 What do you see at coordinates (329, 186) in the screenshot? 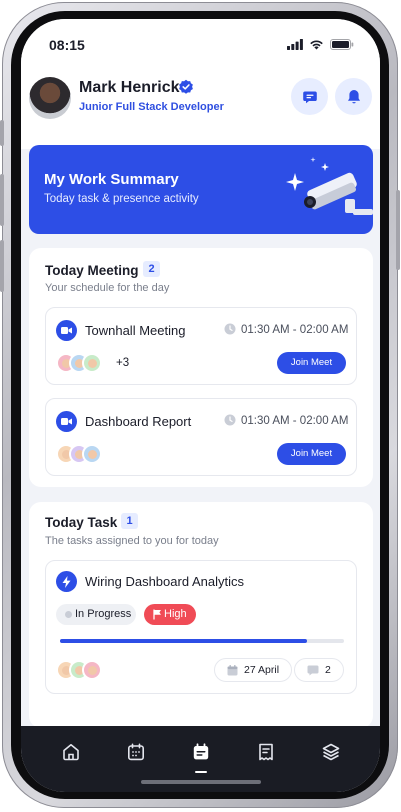
I see `cctv-camera-illustration` at bounding box center [329, 186].